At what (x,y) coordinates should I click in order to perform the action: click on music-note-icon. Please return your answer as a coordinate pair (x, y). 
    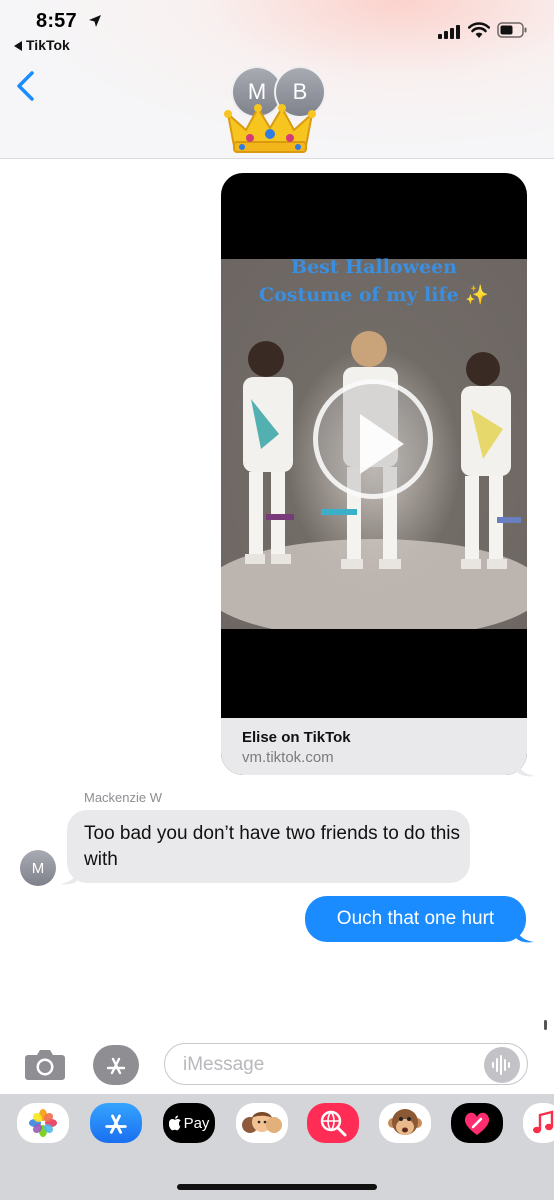
    Looking at the image, I should click on (543, 1122).